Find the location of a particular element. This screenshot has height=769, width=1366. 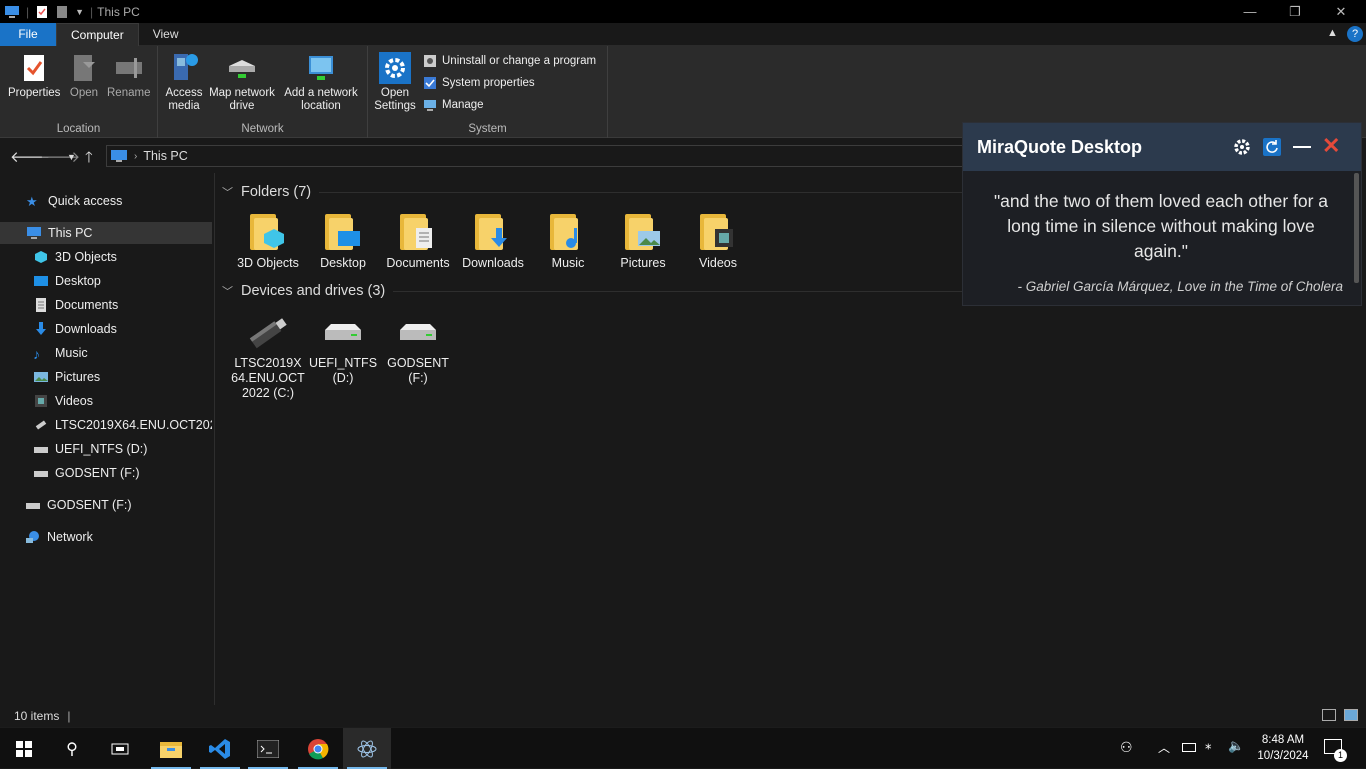

taskbar-terminal is located at coordinates (268, 748).